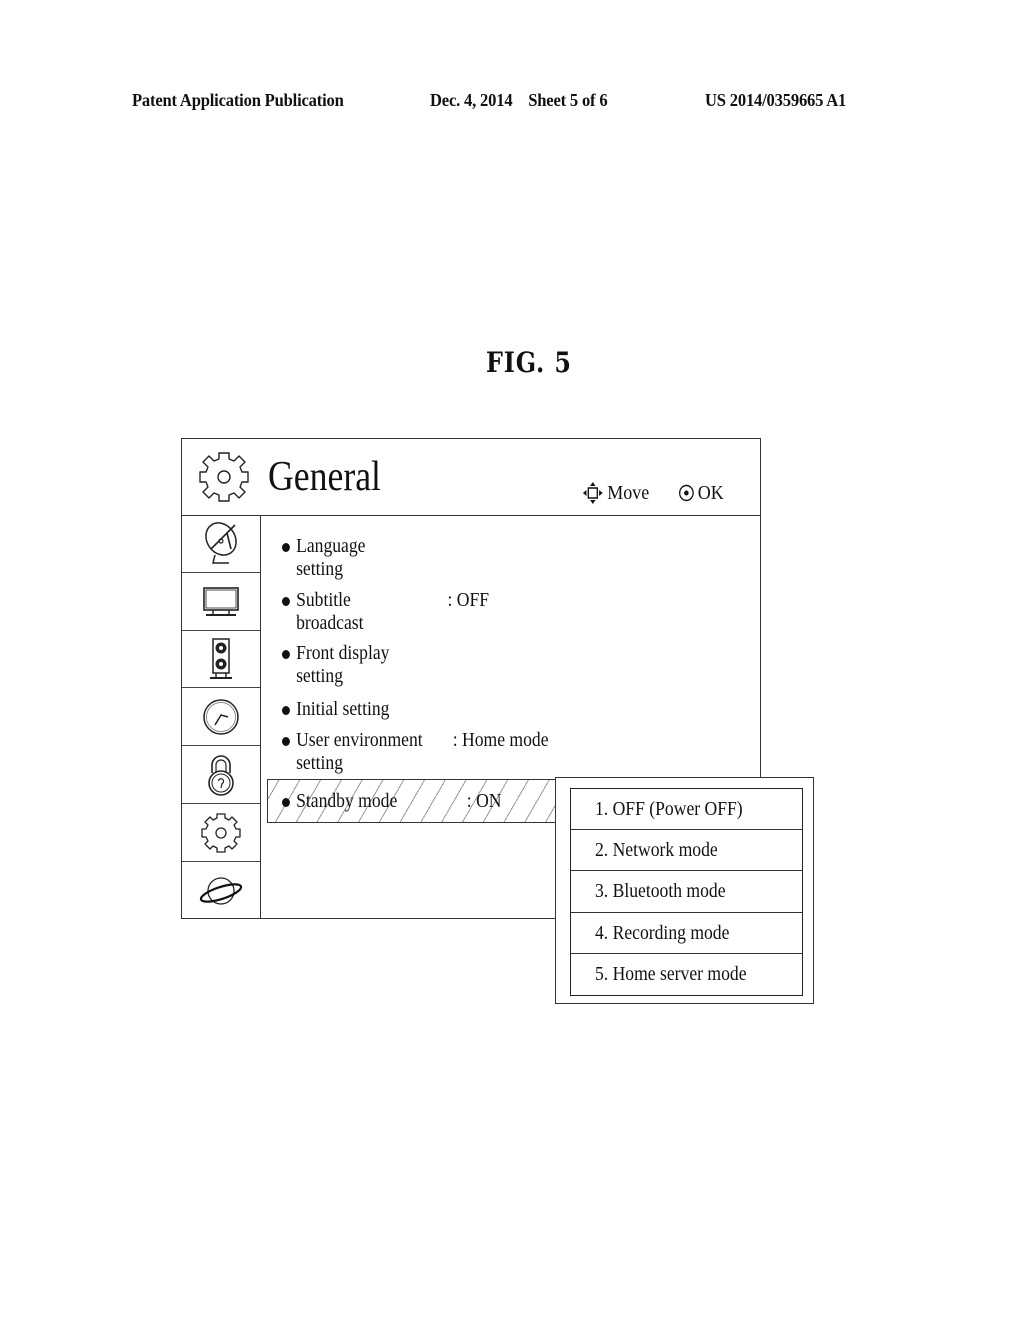  What do you see at coordinates (519, 100) in the screenshot?
I see `publication-date-sheet: Dec. 4, 2014 Sheet 5 of 6` at bounding box center [519, 100].